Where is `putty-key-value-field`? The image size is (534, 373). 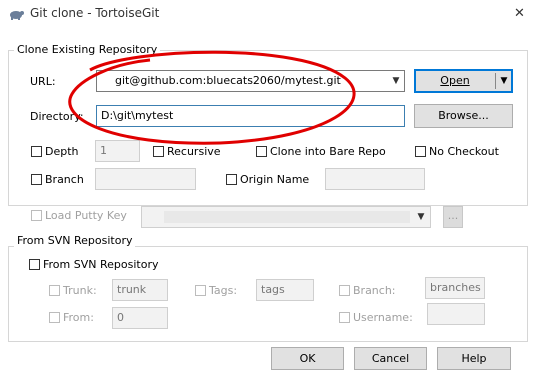 putty-key-value-field is located at coordinates (287, 217).